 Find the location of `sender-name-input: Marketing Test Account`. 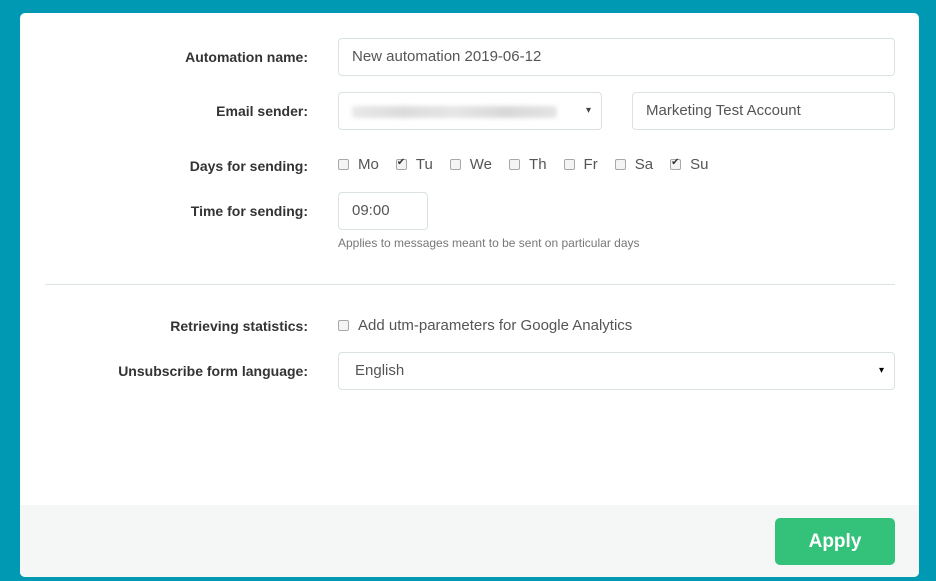

sender-name-input: Marketing Test Account is located at coordinates (763, 111).